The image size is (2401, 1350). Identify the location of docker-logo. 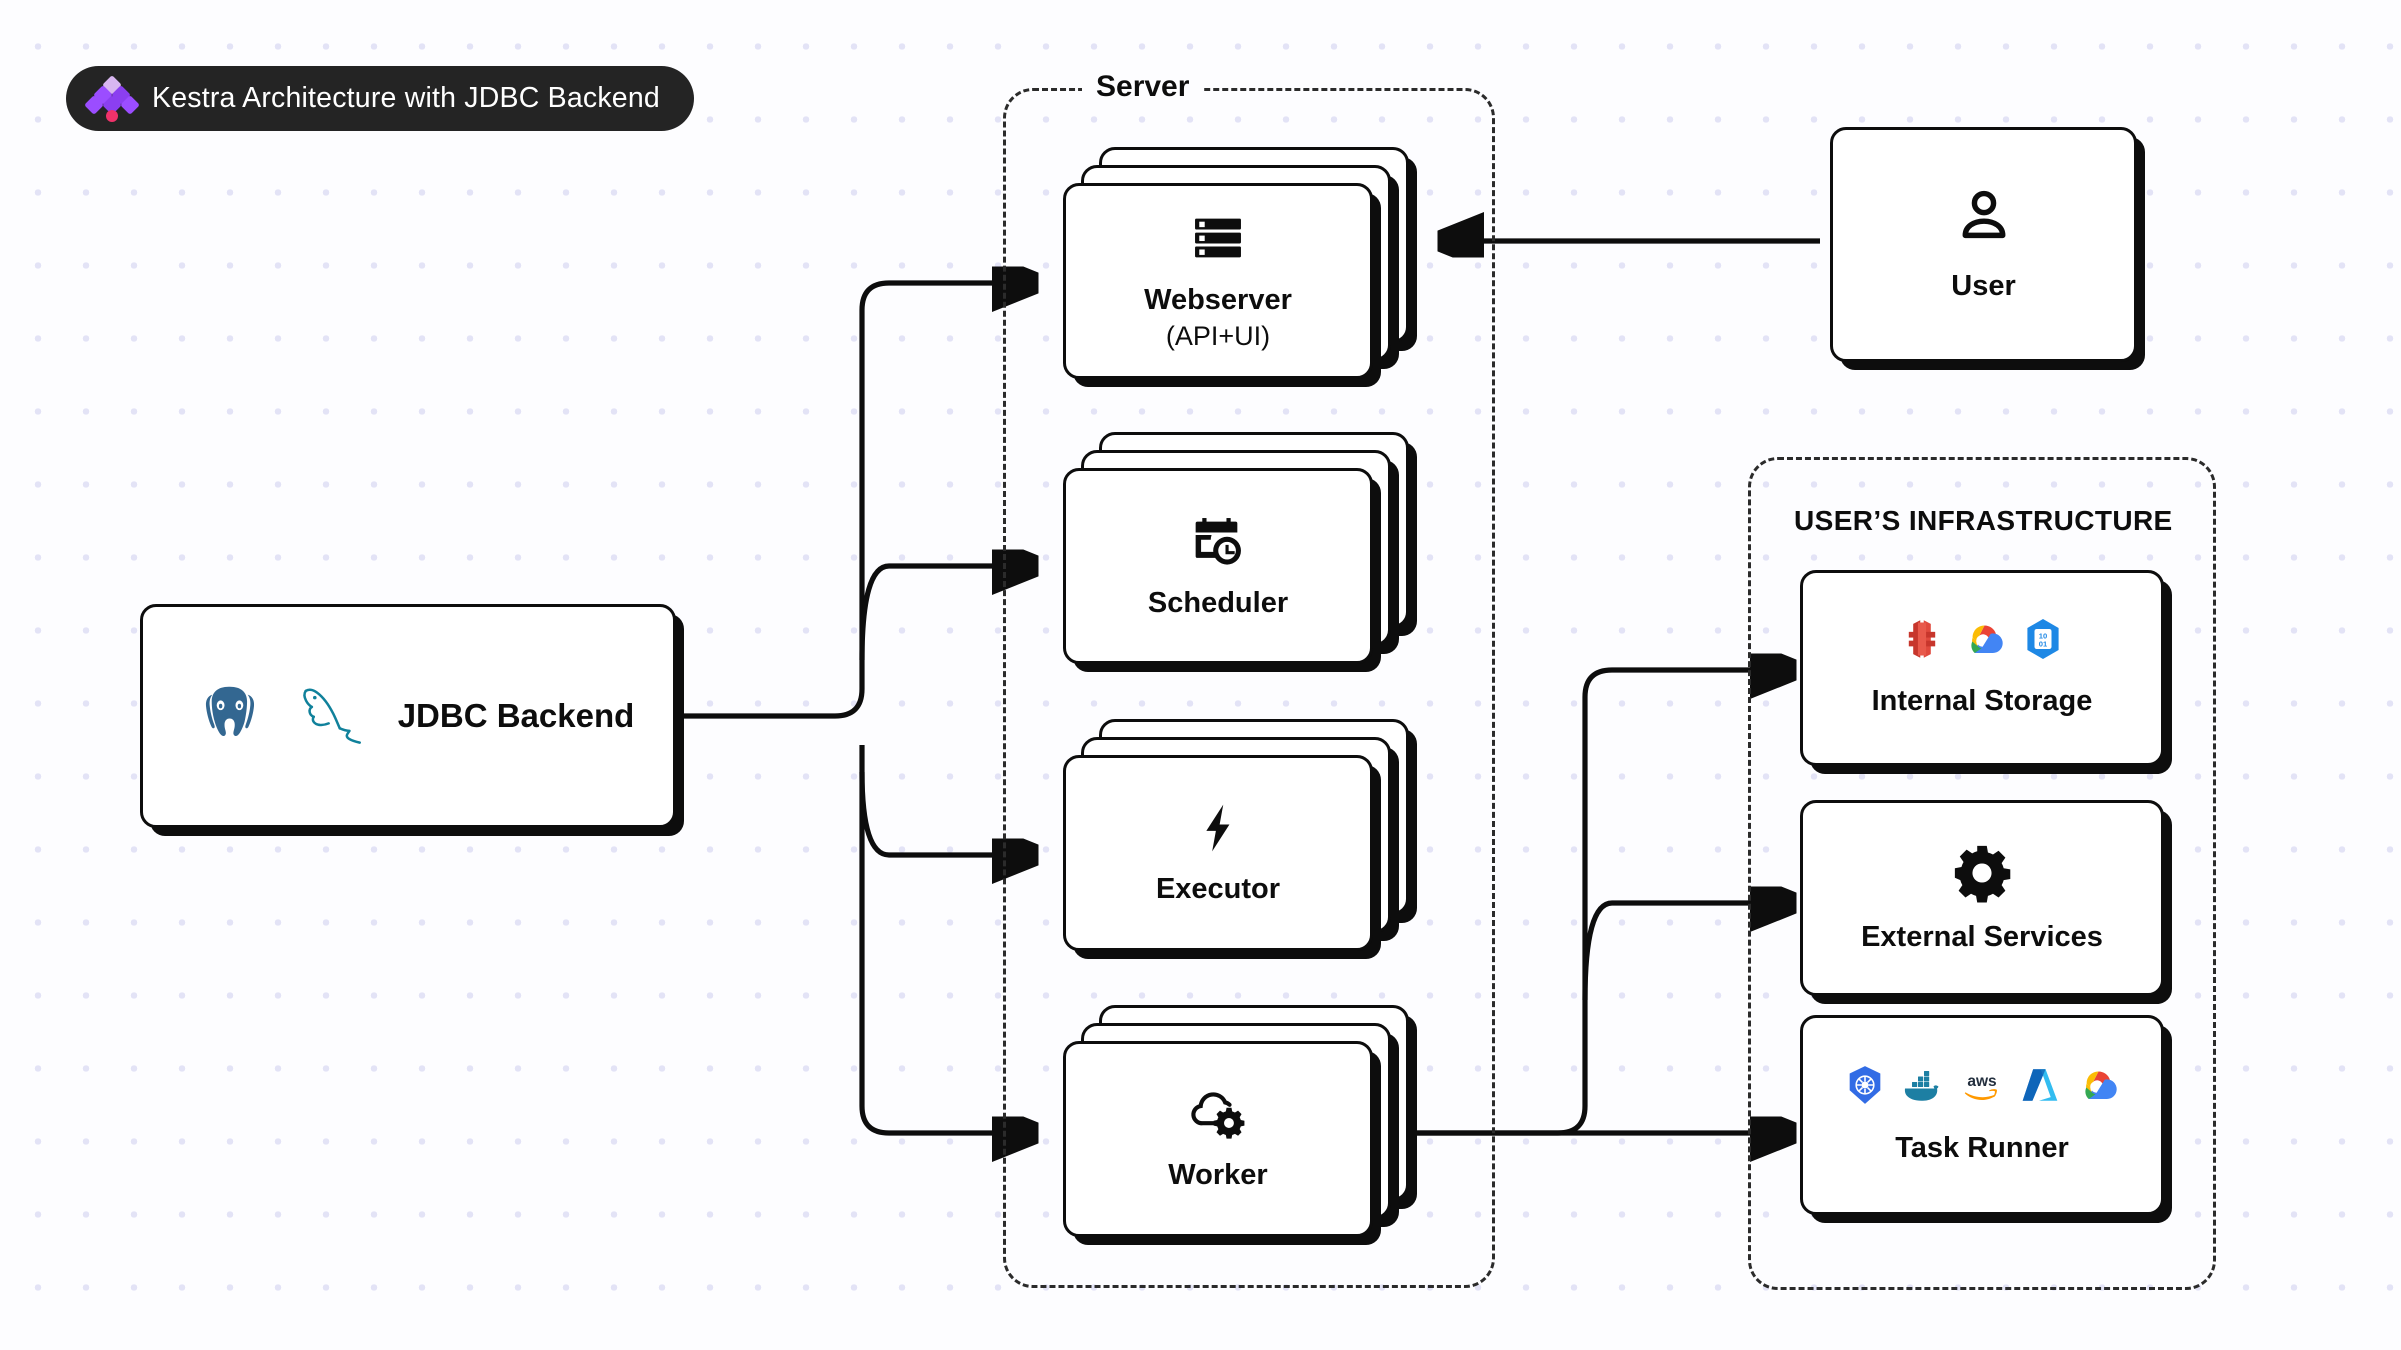
(1922, 1087).